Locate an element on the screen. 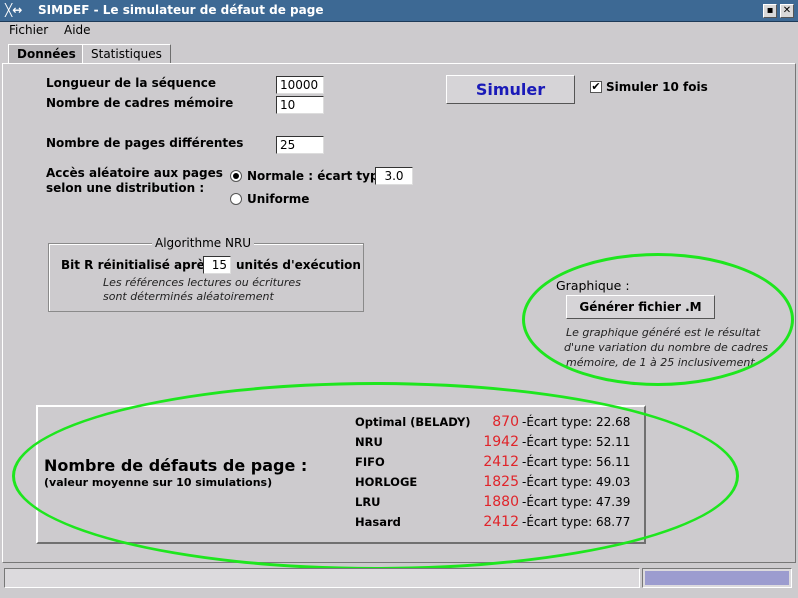 The height and width of the screenshot is (598, 798). close-icon: ✕ is located at coordinates (787, 11).